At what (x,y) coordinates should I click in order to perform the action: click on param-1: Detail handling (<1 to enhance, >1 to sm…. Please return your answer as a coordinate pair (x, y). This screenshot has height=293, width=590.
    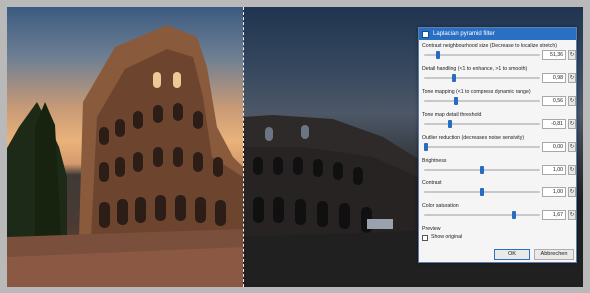
    Looking at the image, I should click on (499, 74).